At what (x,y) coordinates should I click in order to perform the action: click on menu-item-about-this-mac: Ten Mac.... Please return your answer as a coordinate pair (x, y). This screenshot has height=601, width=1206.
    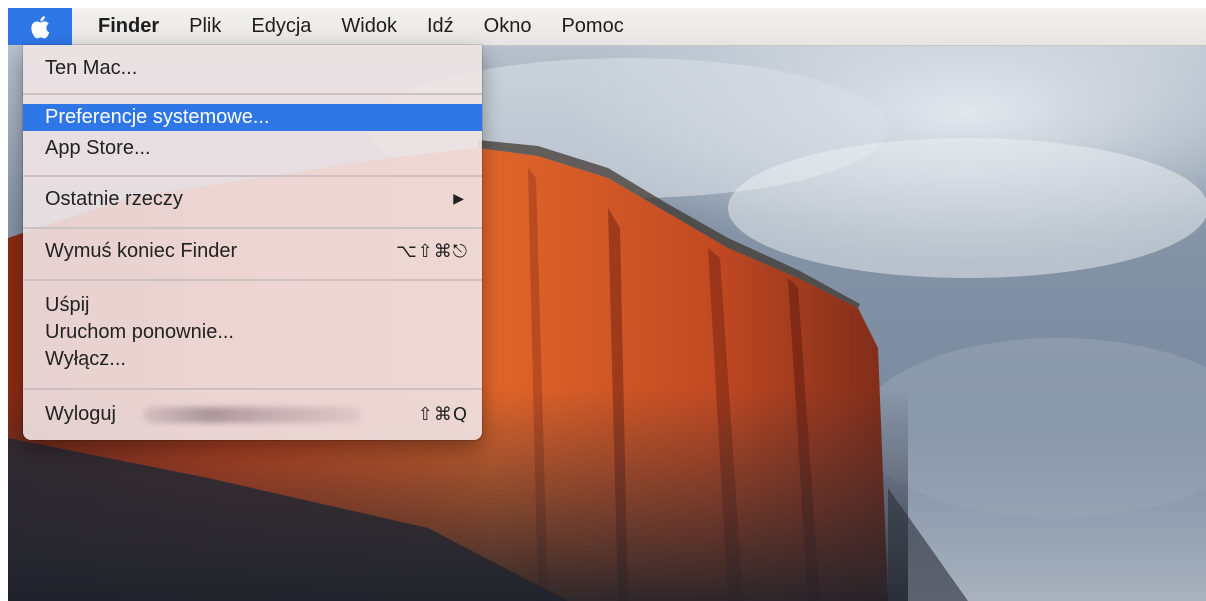
    Looking at the image, I should click on (252, 68).